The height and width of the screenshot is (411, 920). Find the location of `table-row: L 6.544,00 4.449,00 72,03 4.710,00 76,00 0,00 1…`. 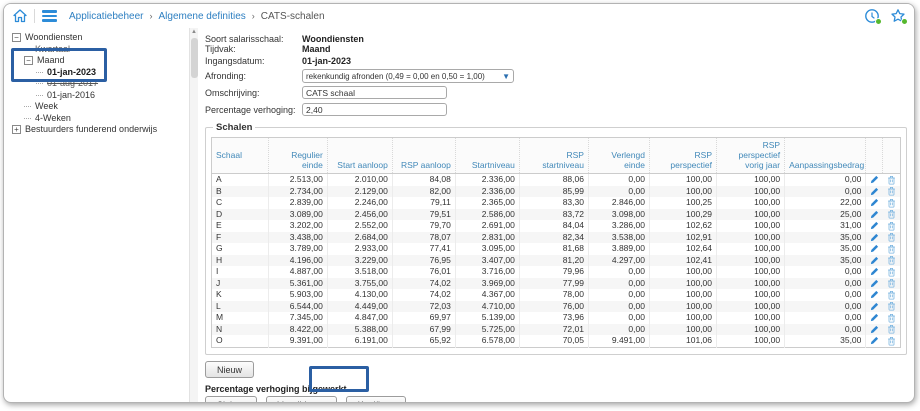

table-row: L 6.544,00 4.449,00 72,03 4.710,00 76,00 0,00 1… is located at coordinates (556, 306).